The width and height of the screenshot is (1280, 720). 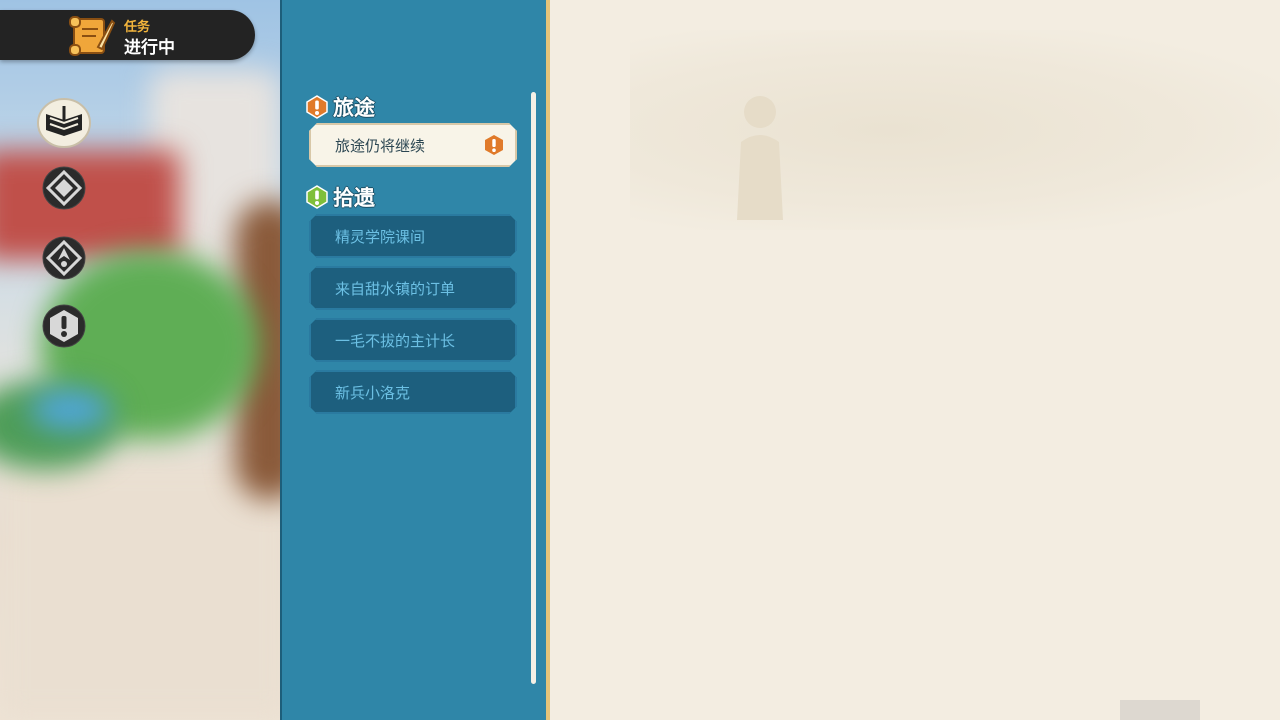 I want to click on compass-arrow-icon, so click(x=64, y=258).